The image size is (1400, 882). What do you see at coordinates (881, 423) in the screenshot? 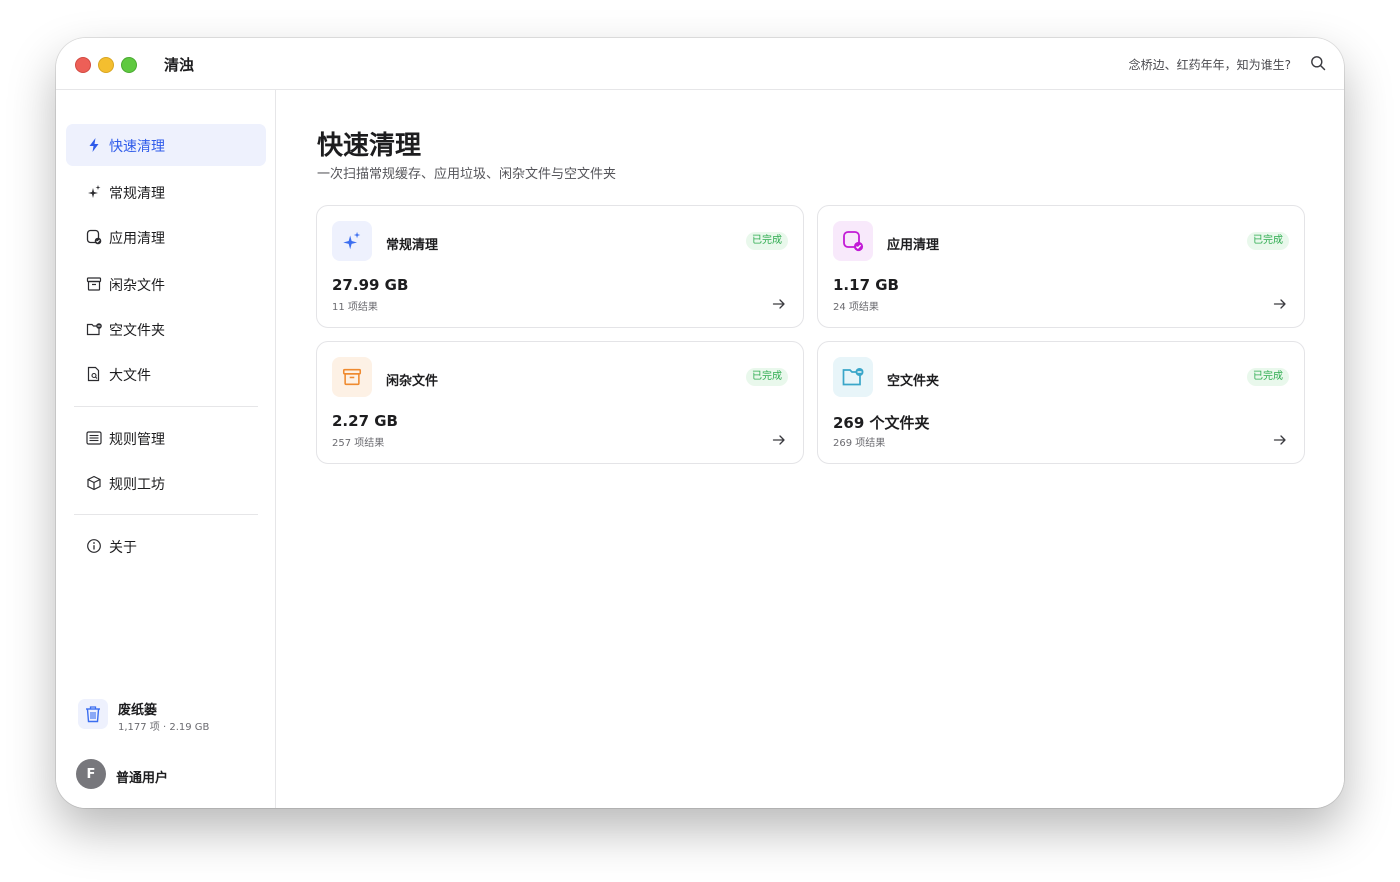
I see `card-value: 269 个文件夹` at bounding box center [881, 423].